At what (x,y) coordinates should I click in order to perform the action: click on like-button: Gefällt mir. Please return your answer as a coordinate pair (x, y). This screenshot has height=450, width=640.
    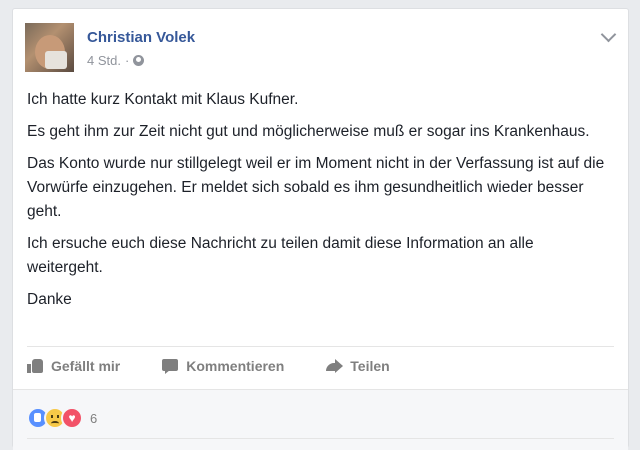
    Looking at the image, I should click on (73, 366).